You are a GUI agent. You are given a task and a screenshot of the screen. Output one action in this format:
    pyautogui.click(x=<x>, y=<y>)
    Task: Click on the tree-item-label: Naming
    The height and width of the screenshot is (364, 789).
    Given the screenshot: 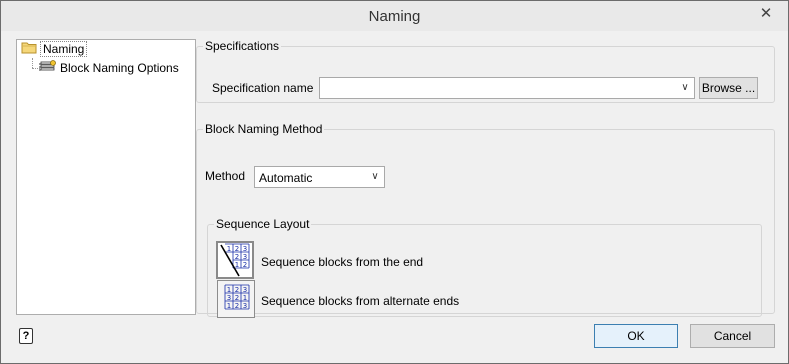 What is the action you would take?
    pyautogui.click(x=64, y=49)
    